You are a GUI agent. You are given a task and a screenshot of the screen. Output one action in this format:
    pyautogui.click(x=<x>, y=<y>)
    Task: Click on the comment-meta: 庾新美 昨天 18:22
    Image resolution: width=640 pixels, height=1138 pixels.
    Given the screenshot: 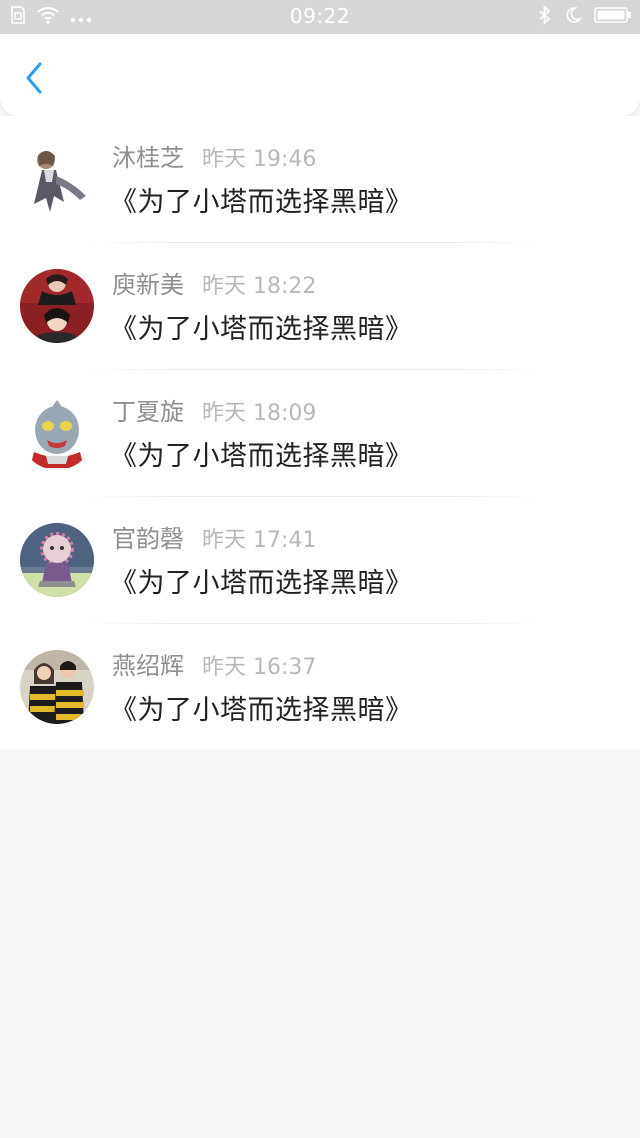 What is the action you would take?
    pyautogui.click(x=214, y=282)
    